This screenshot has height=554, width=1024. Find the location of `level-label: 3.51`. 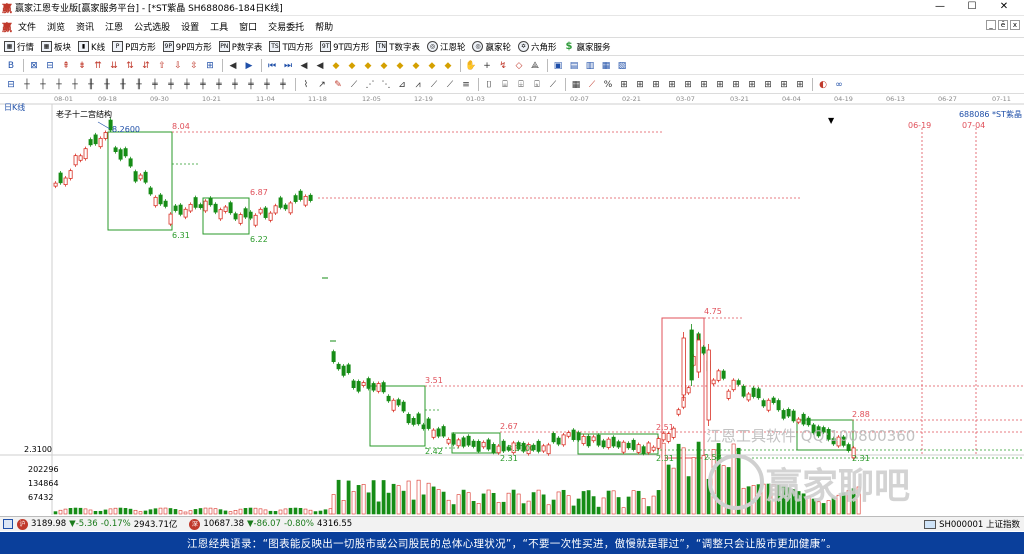

level-label: 3.51 is located at coordinates (434, 380).